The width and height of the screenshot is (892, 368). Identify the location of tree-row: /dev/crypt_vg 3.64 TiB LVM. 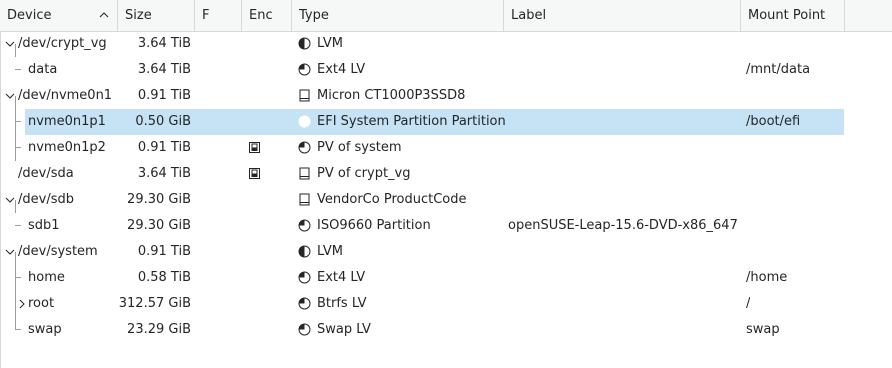
(446, 44).